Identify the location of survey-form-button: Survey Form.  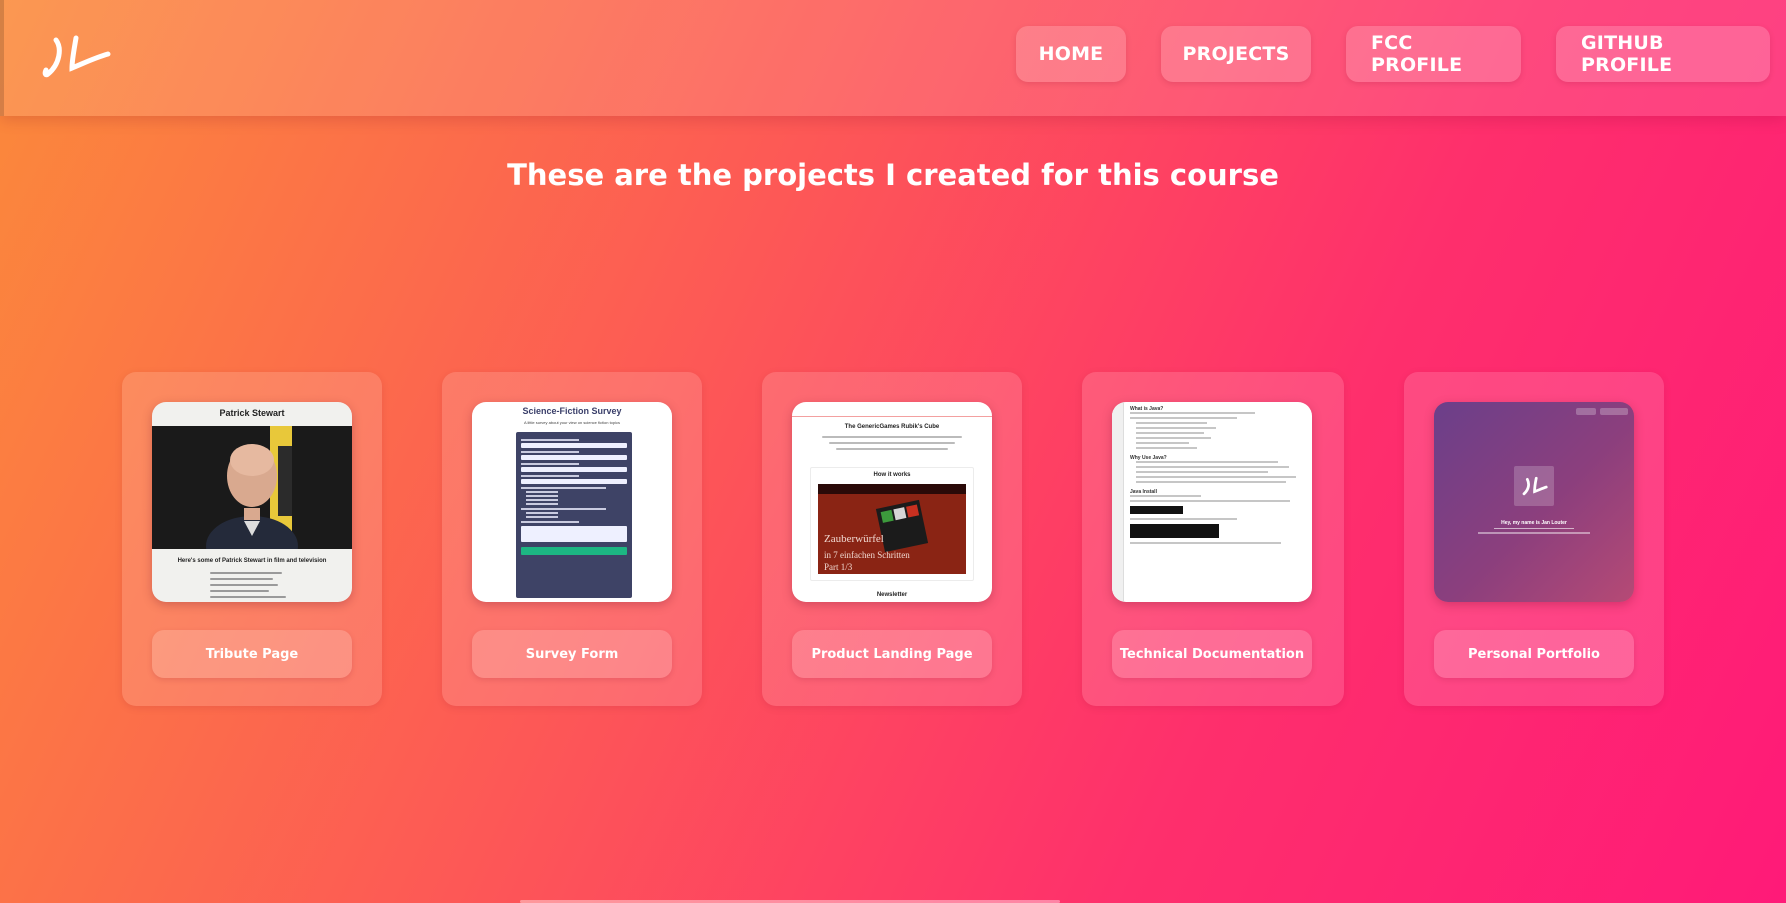
(572, 654).